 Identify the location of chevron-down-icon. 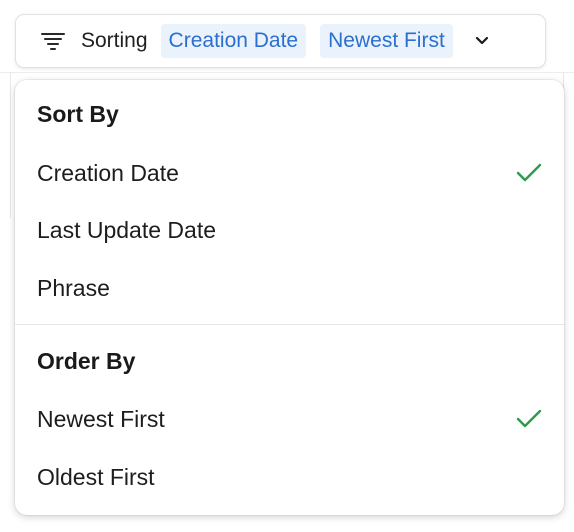
(482, 41).